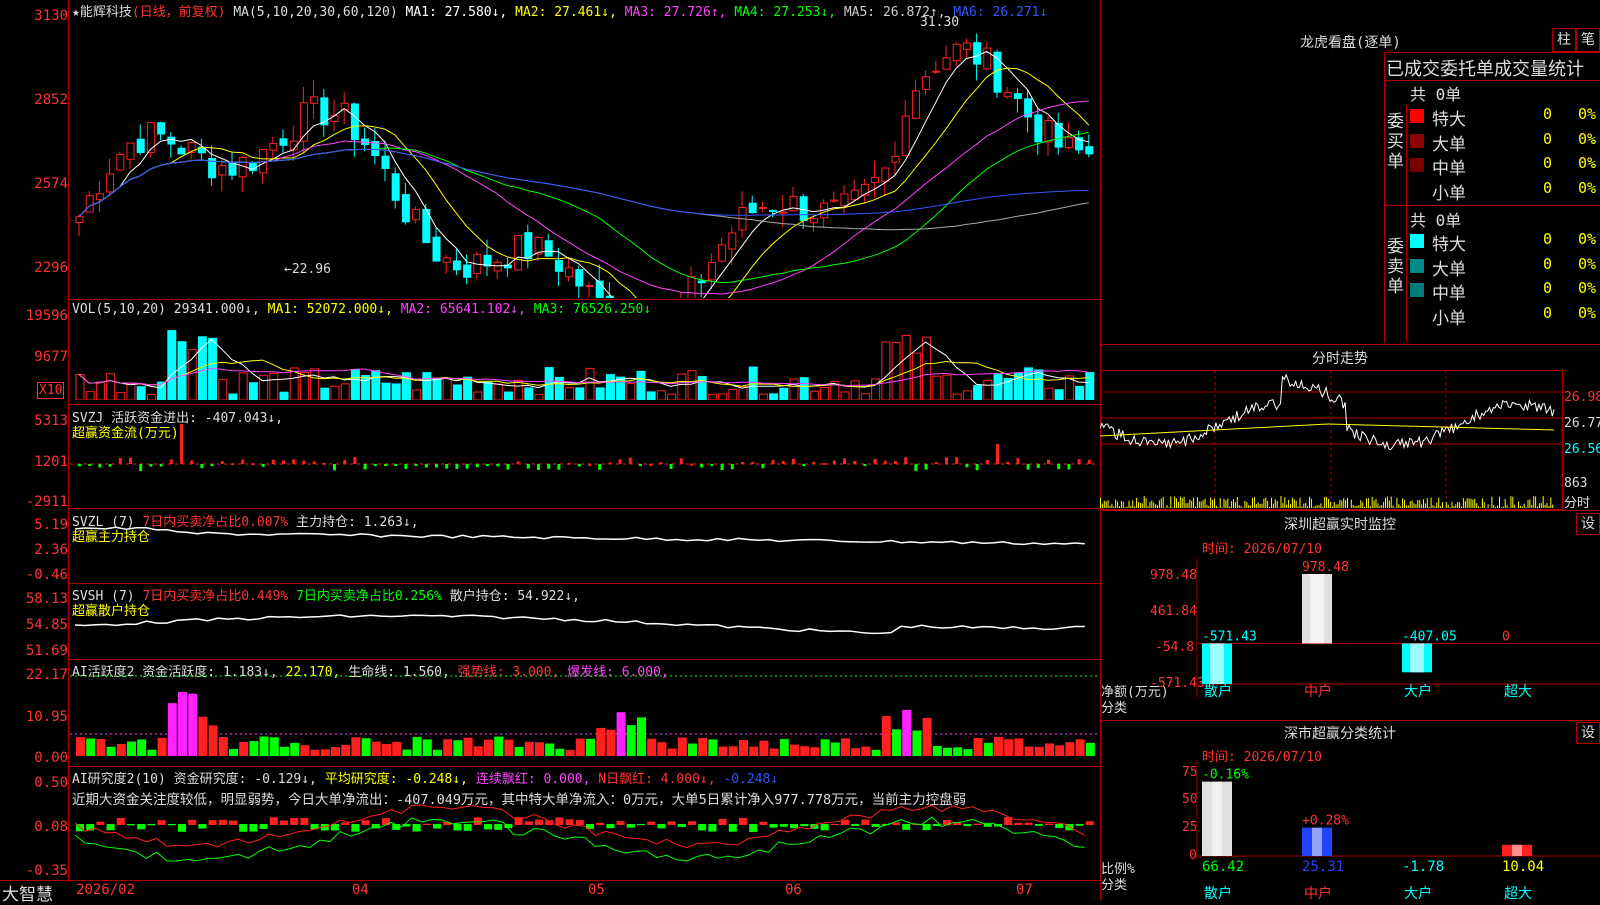  What do you see at coordinates (1262, 547) in the screenshot?
I see `sz-monitor-date: 时间: 2026/07/10` at bounding box center [1262, 547].